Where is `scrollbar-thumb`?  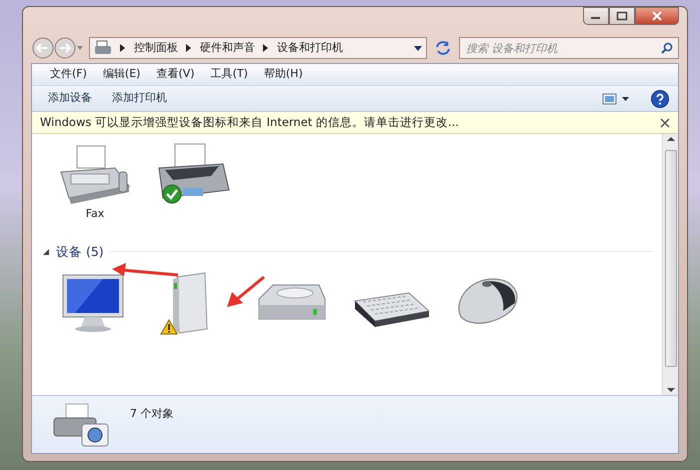
scrollbar-thumb is located at coordinates (670, 258).